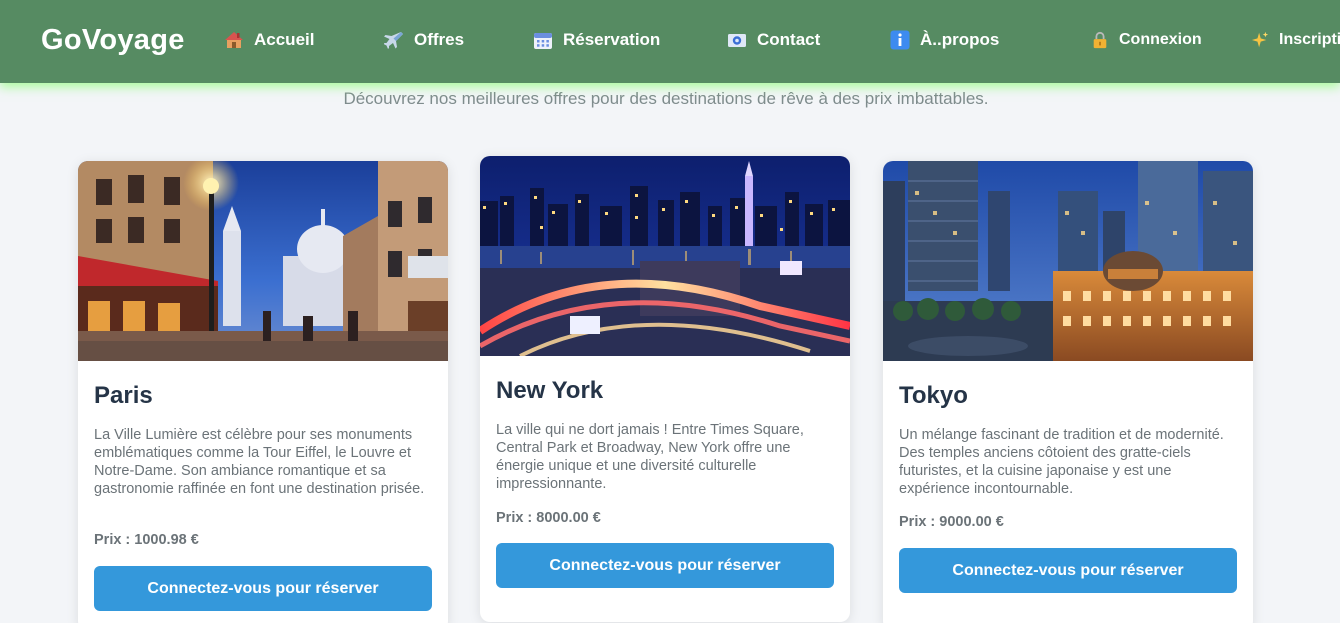 The height and width of the screenshot is (623, 1340). What do you see at coordinates (960, 39) in the screenshot?
I see `nav-label: À..propos` at bounding box center [960, 39].